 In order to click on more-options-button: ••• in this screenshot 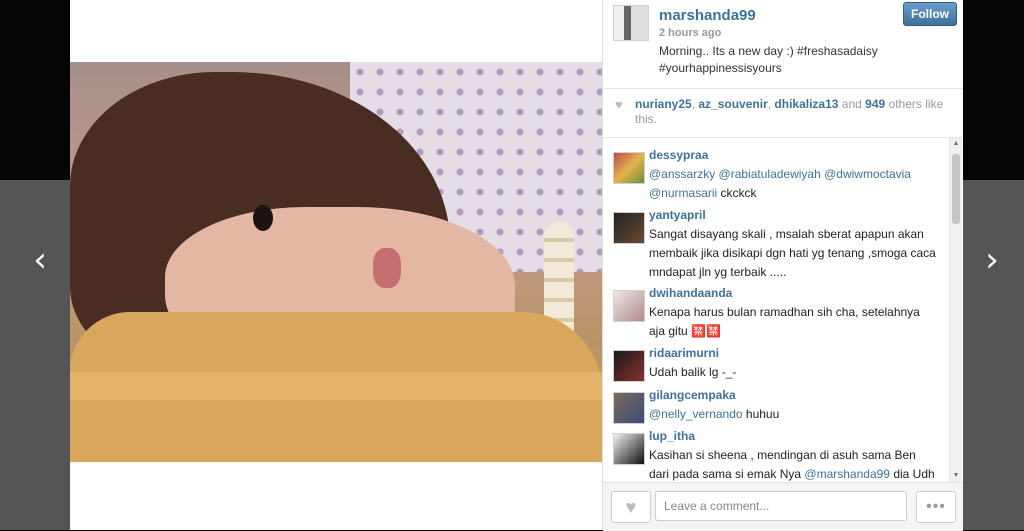, I will do `click(936, 507)`.